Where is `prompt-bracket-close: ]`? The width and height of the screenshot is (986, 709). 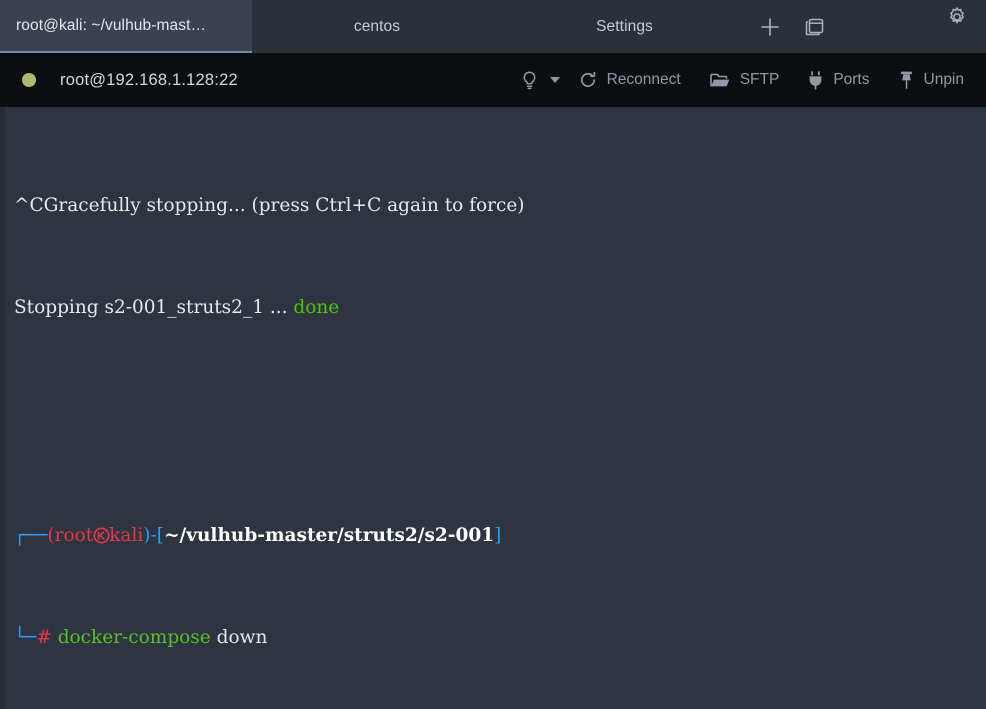
prompt-bracket-close: ] is located at coordinates (498, 536).